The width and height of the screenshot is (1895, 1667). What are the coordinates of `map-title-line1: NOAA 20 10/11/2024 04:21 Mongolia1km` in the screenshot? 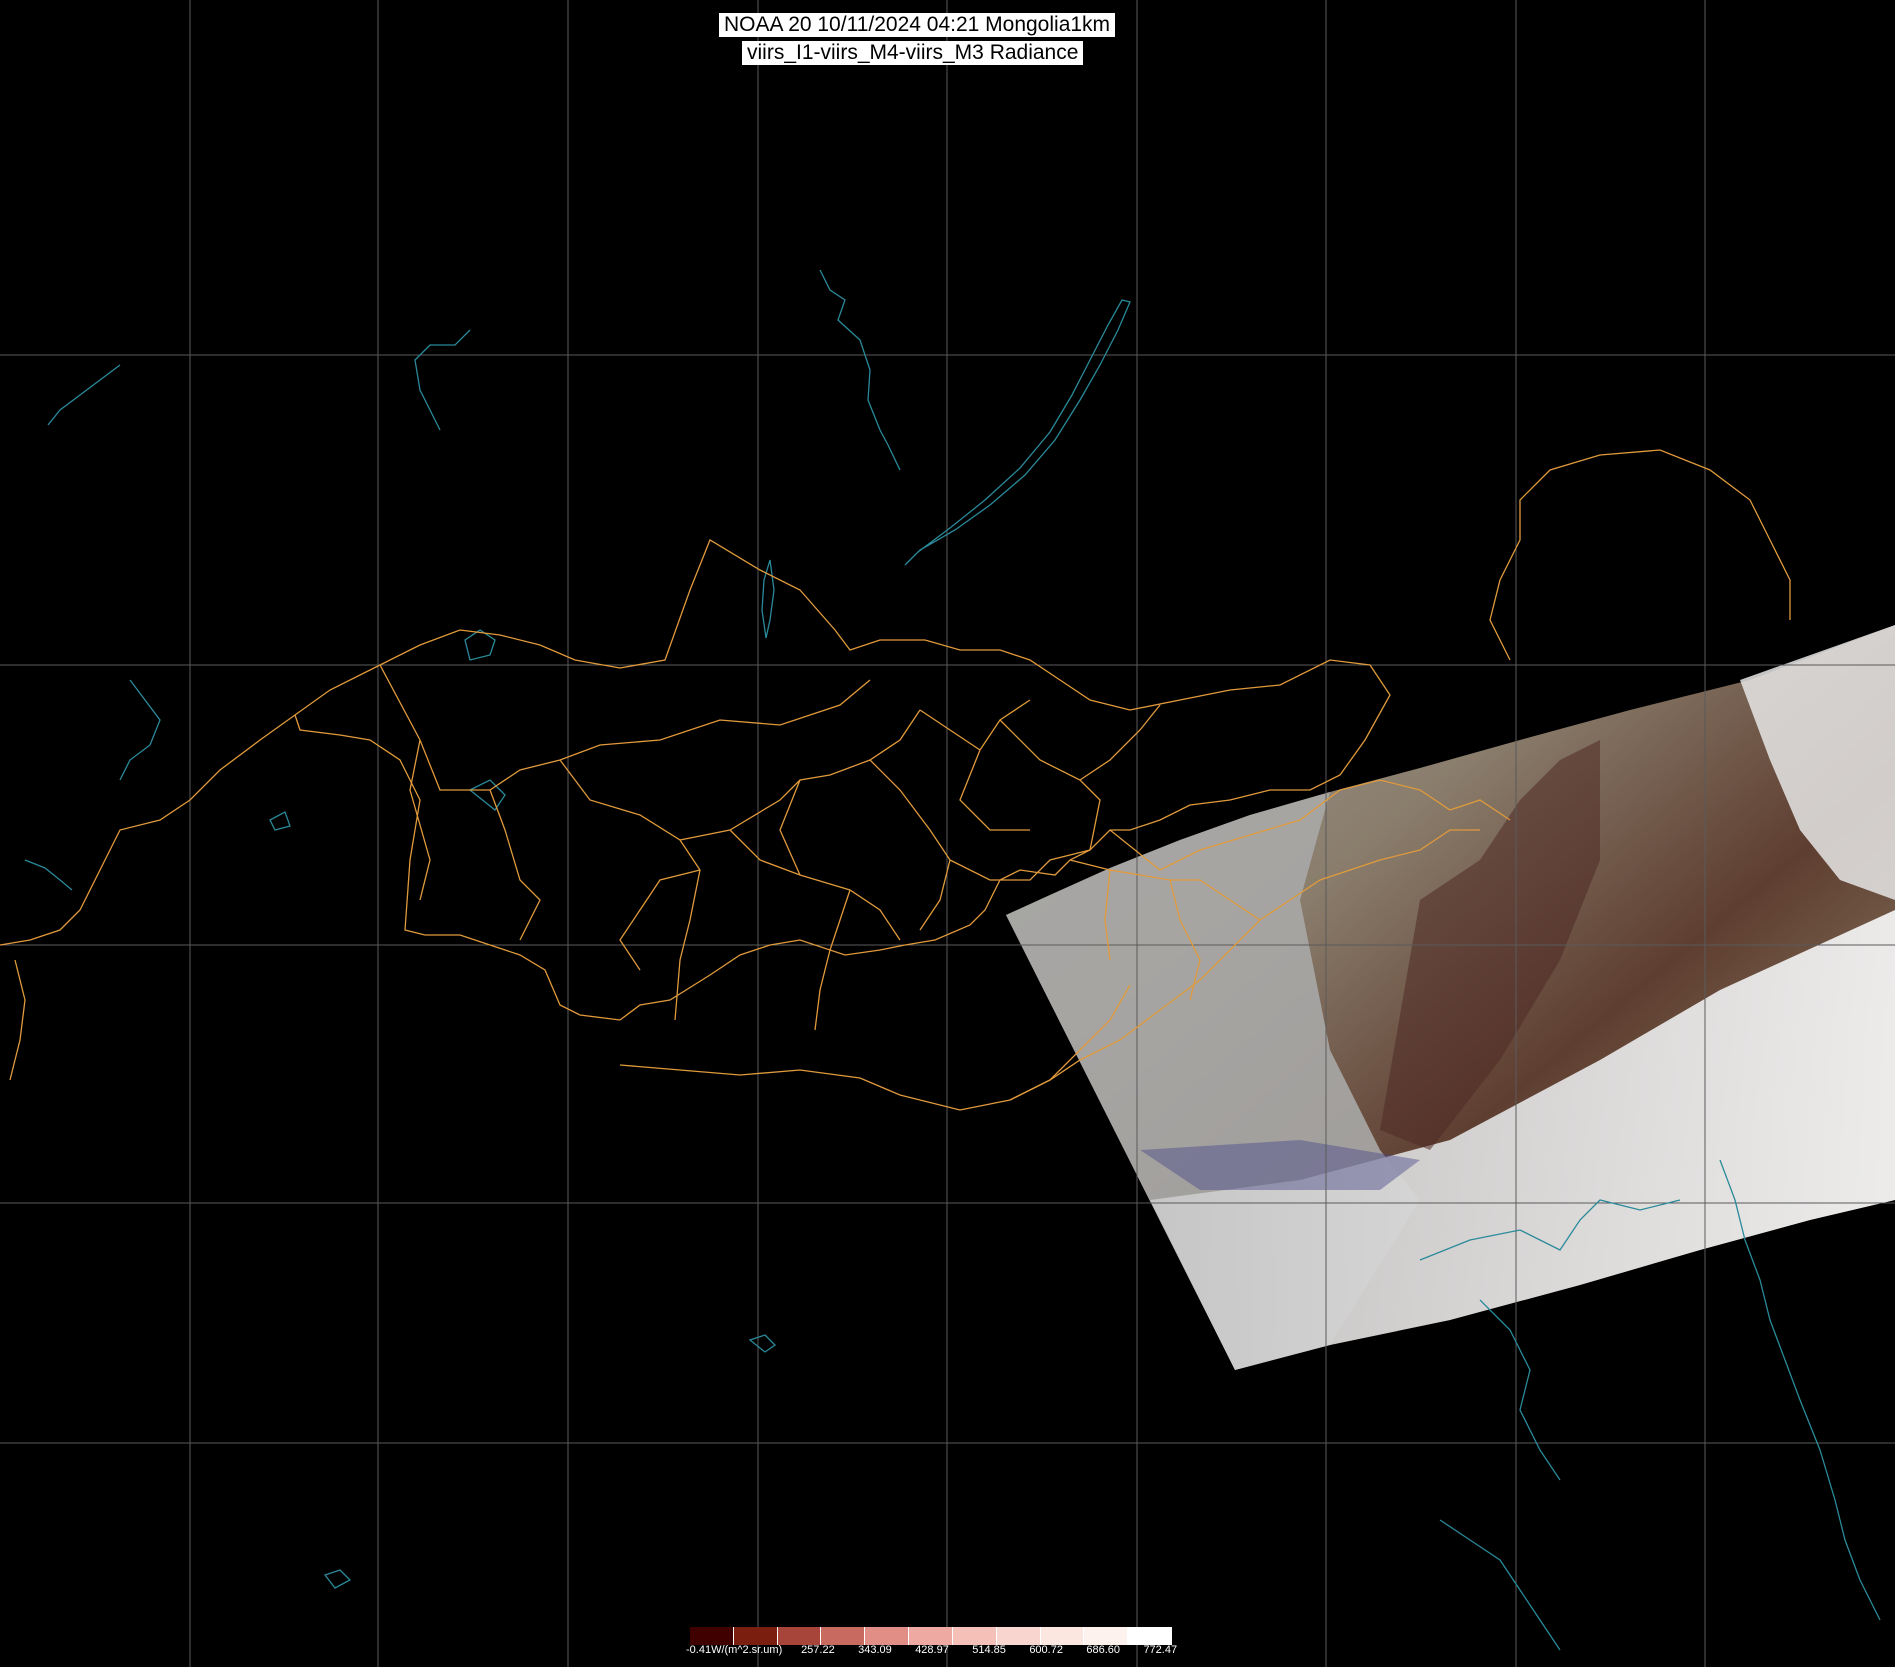 It's located at (917, 25).